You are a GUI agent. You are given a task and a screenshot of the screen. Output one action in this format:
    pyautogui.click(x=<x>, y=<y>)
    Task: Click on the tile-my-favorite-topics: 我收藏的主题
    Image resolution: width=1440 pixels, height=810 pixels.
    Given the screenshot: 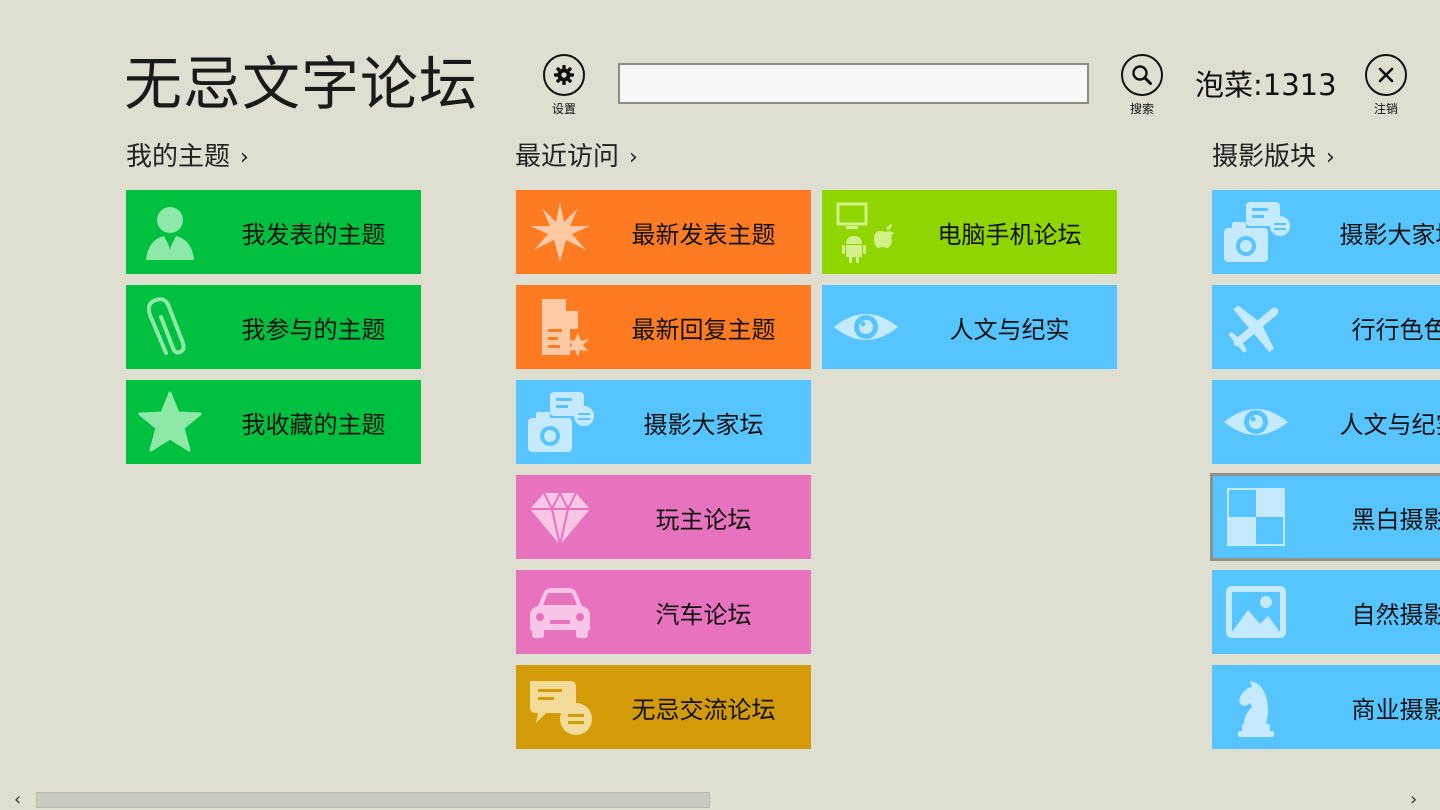 What is the action you would take?
    pyautogui.click(x=273, y=422)
    